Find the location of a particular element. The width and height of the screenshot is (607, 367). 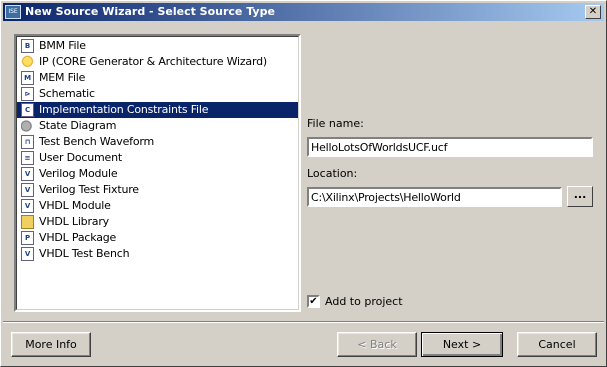

source-type-label: Test Bench Waveform is located at coordinates (96, 141).